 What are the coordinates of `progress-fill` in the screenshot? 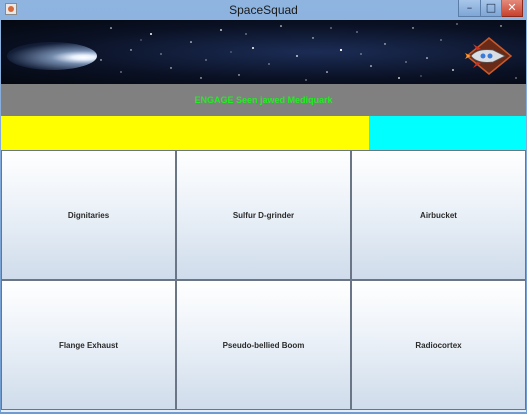 It's located at (185, 133).